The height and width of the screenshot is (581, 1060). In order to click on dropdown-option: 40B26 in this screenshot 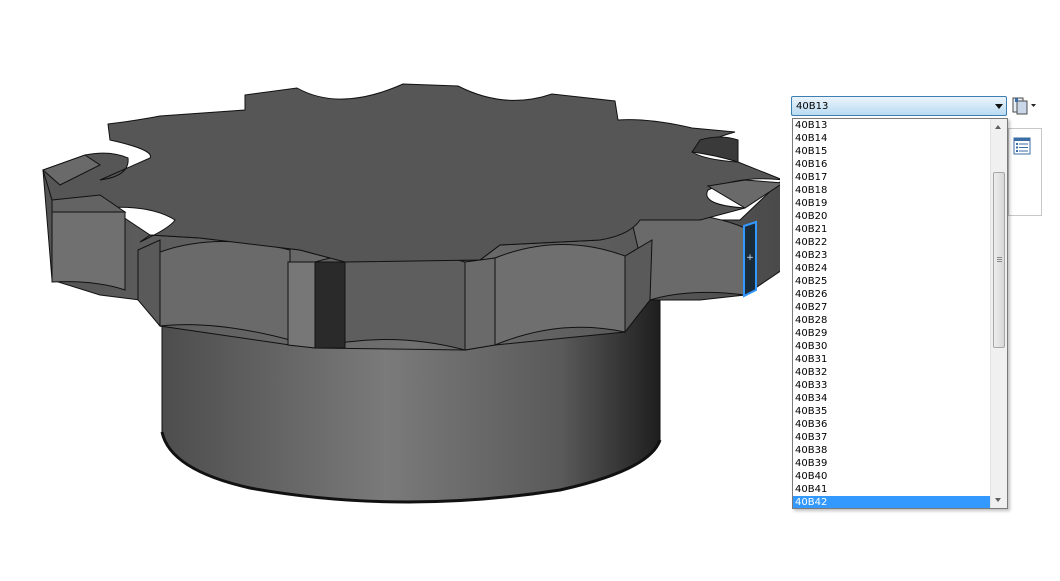, I will do `click(891, 294)`.